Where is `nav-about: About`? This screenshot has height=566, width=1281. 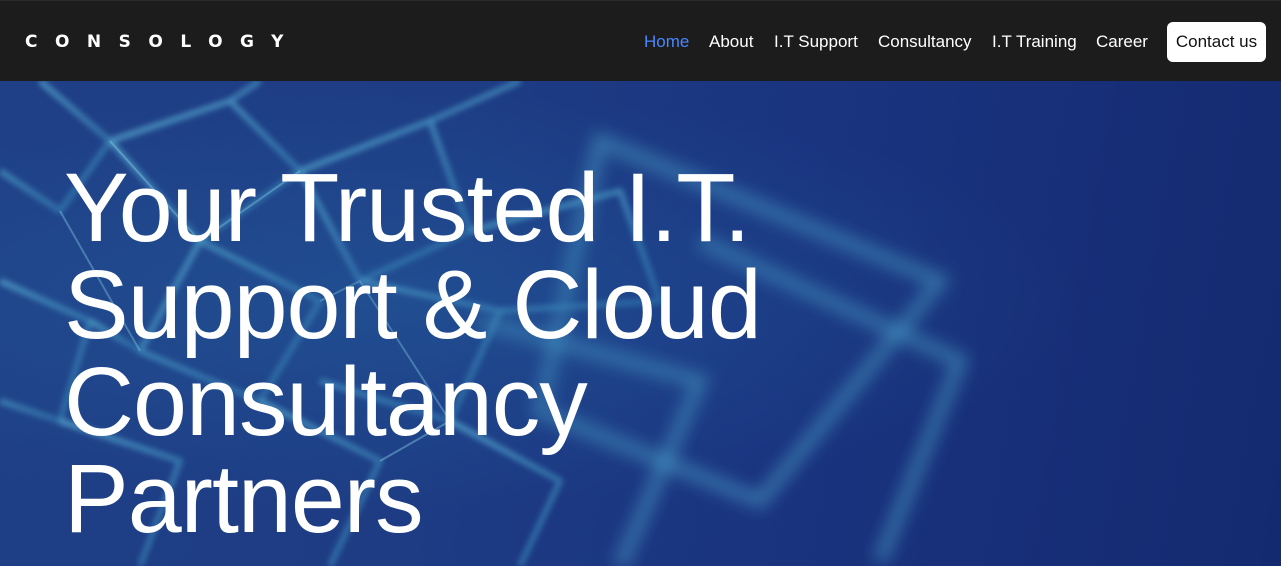
nav-about: About is located at coordinates (731, 42).